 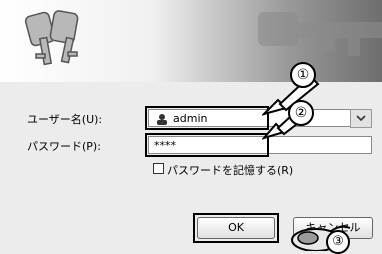 I want to click on password-highlight, so click(x=207, y=145).